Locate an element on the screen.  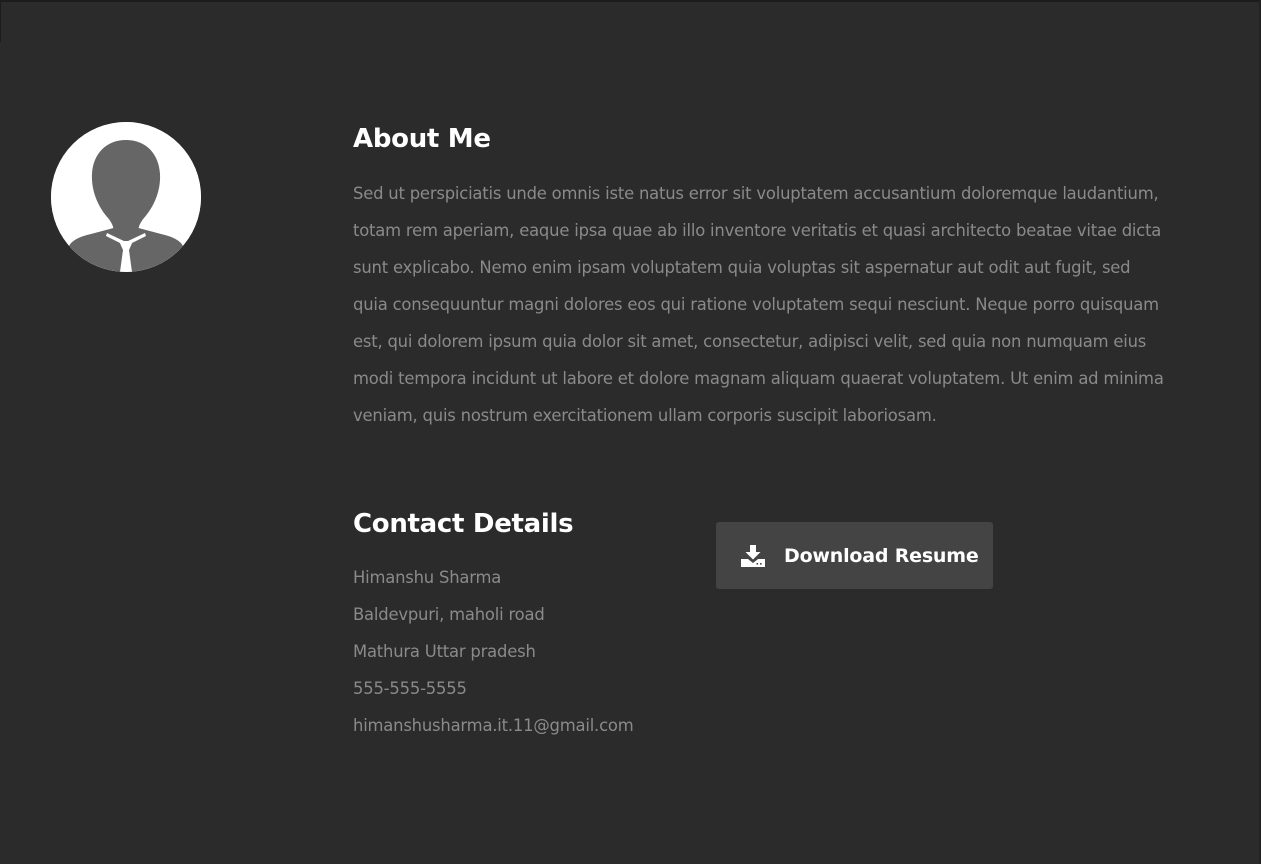
contact-email: himanshusharma.it.11@gmail.com is located at coordinates (493, 725).